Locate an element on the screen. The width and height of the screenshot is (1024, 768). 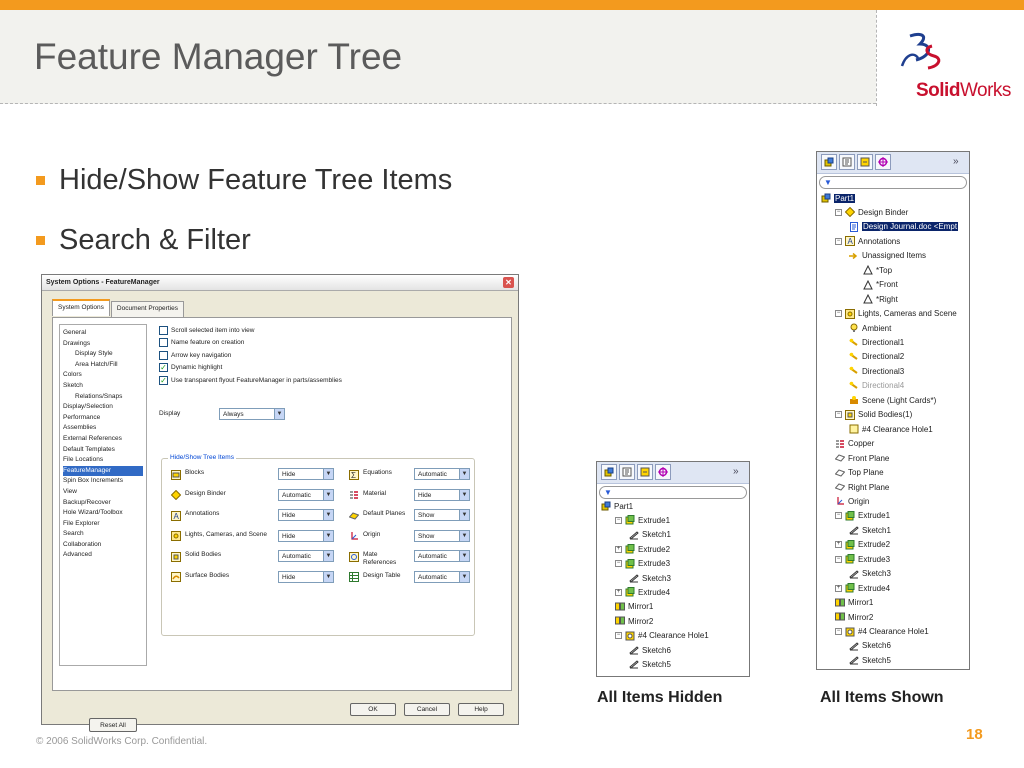
category-item: Performance is located at coordinates (103, 418).